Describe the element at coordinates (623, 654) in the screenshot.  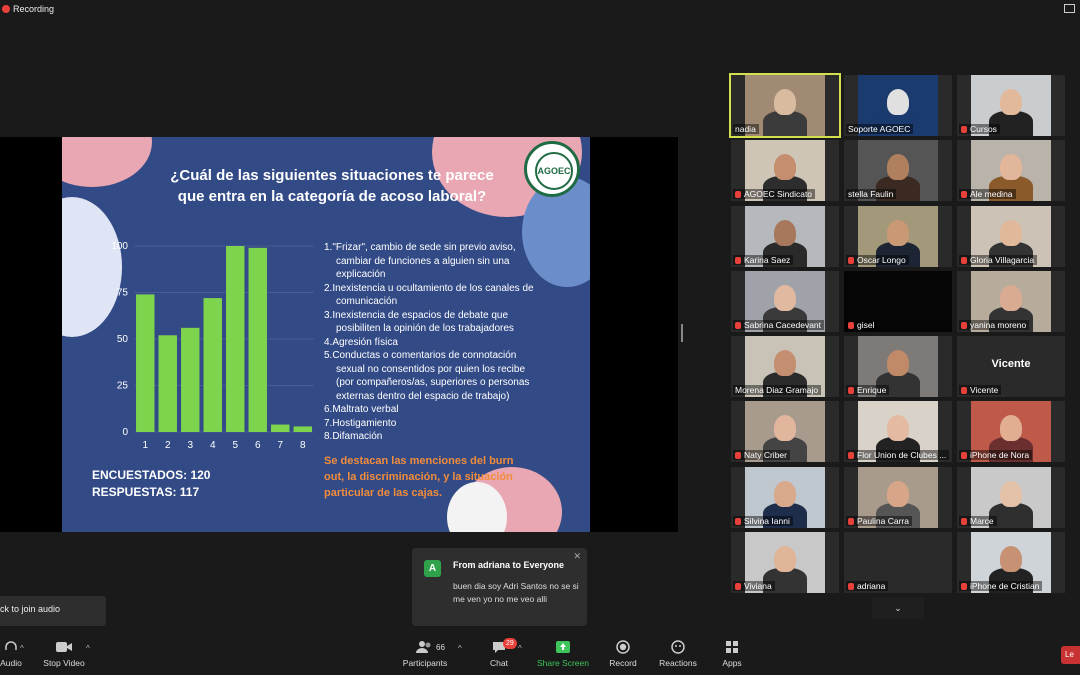
I see `record-button: Record` at that location.